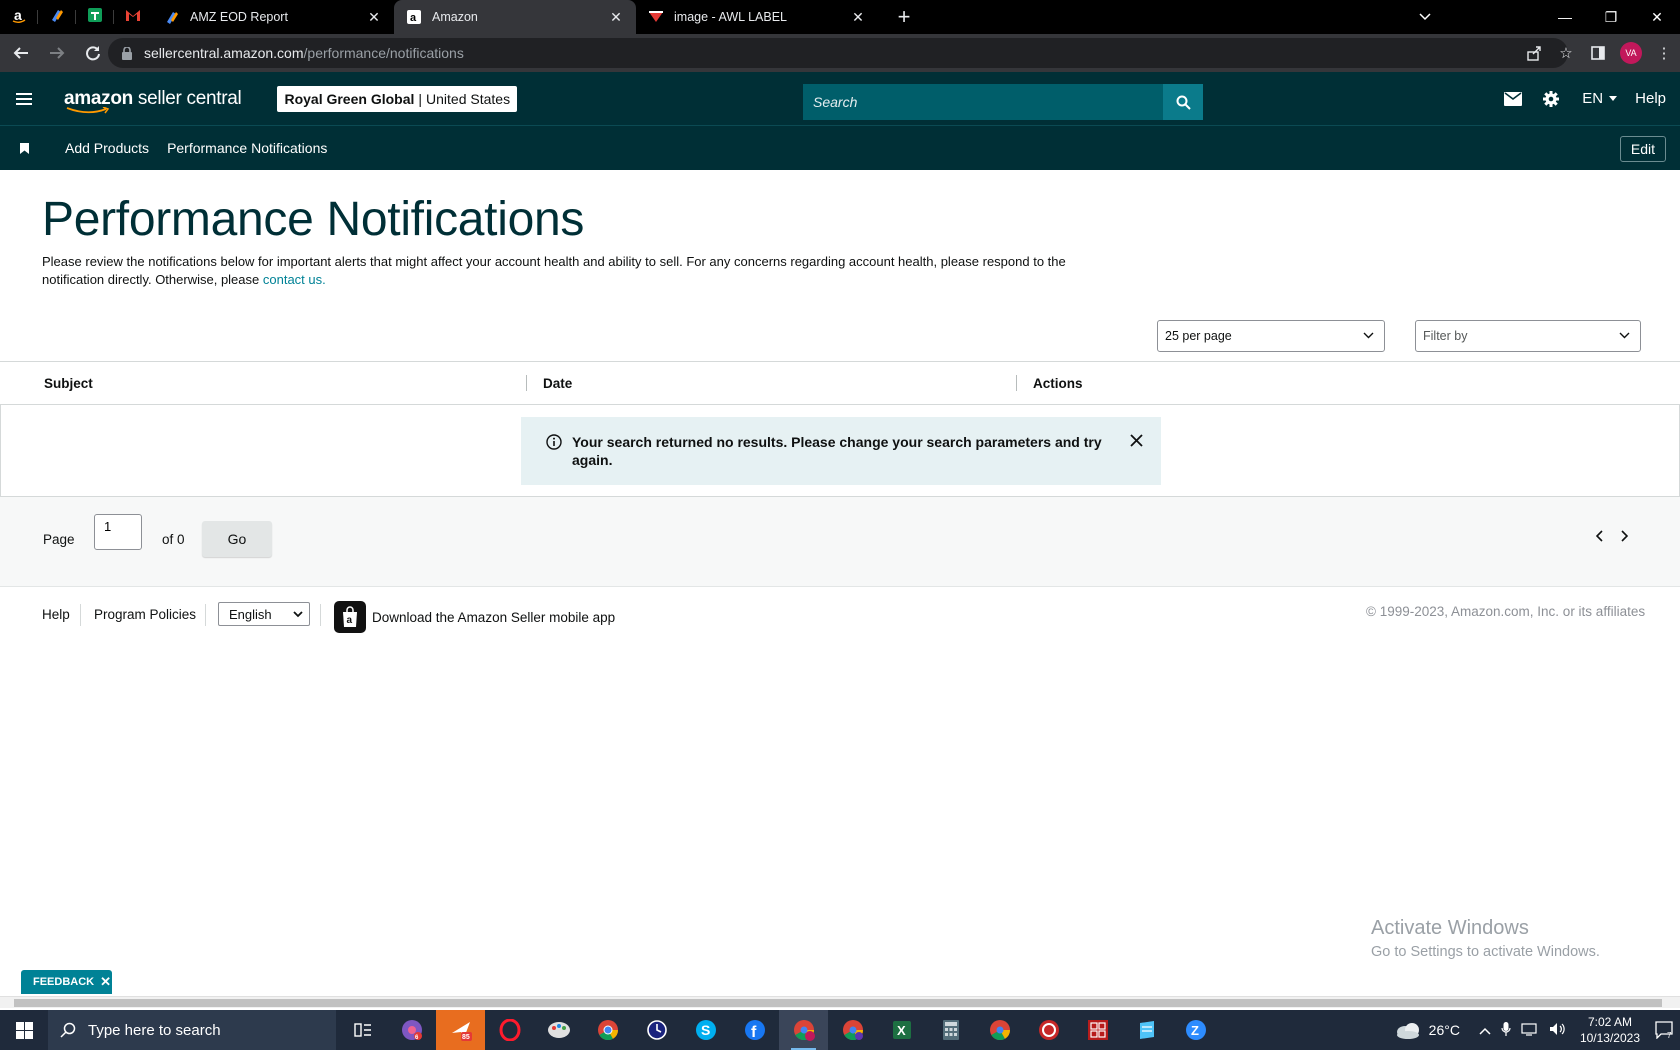  What do you see at coordinates (349, 98) in the screenshot?
I see `account-name: Royal Green Global` at bounding box center [349, 98].